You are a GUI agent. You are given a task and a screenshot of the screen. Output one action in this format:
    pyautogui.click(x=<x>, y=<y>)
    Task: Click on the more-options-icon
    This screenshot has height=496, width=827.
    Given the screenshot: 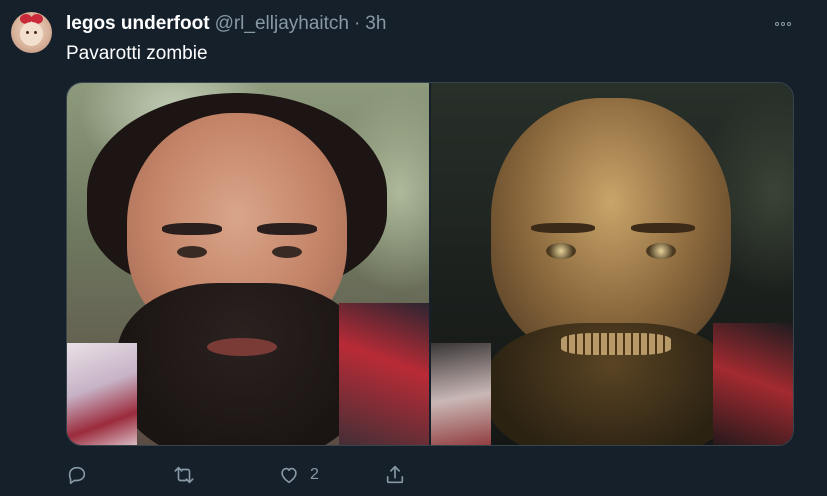 What is the action you would take?
    pyautogui.click(x=783, y=24)
    